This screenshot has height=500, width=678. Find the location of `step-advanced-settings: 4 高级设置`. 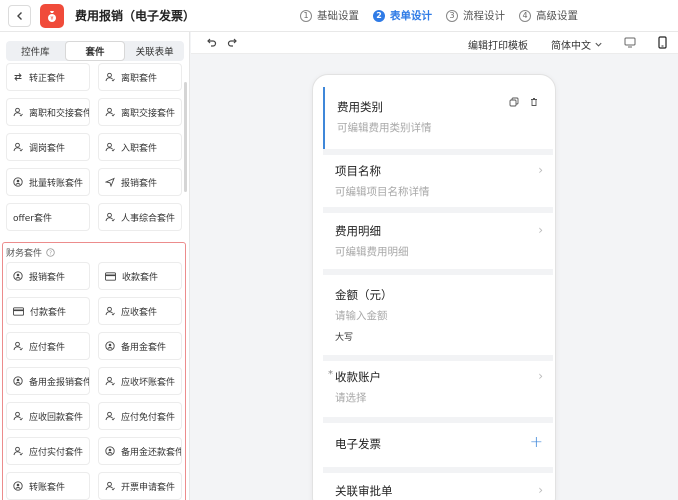

step-advanced-settings: 4 高级设置 is located at coordinates (548, 15).